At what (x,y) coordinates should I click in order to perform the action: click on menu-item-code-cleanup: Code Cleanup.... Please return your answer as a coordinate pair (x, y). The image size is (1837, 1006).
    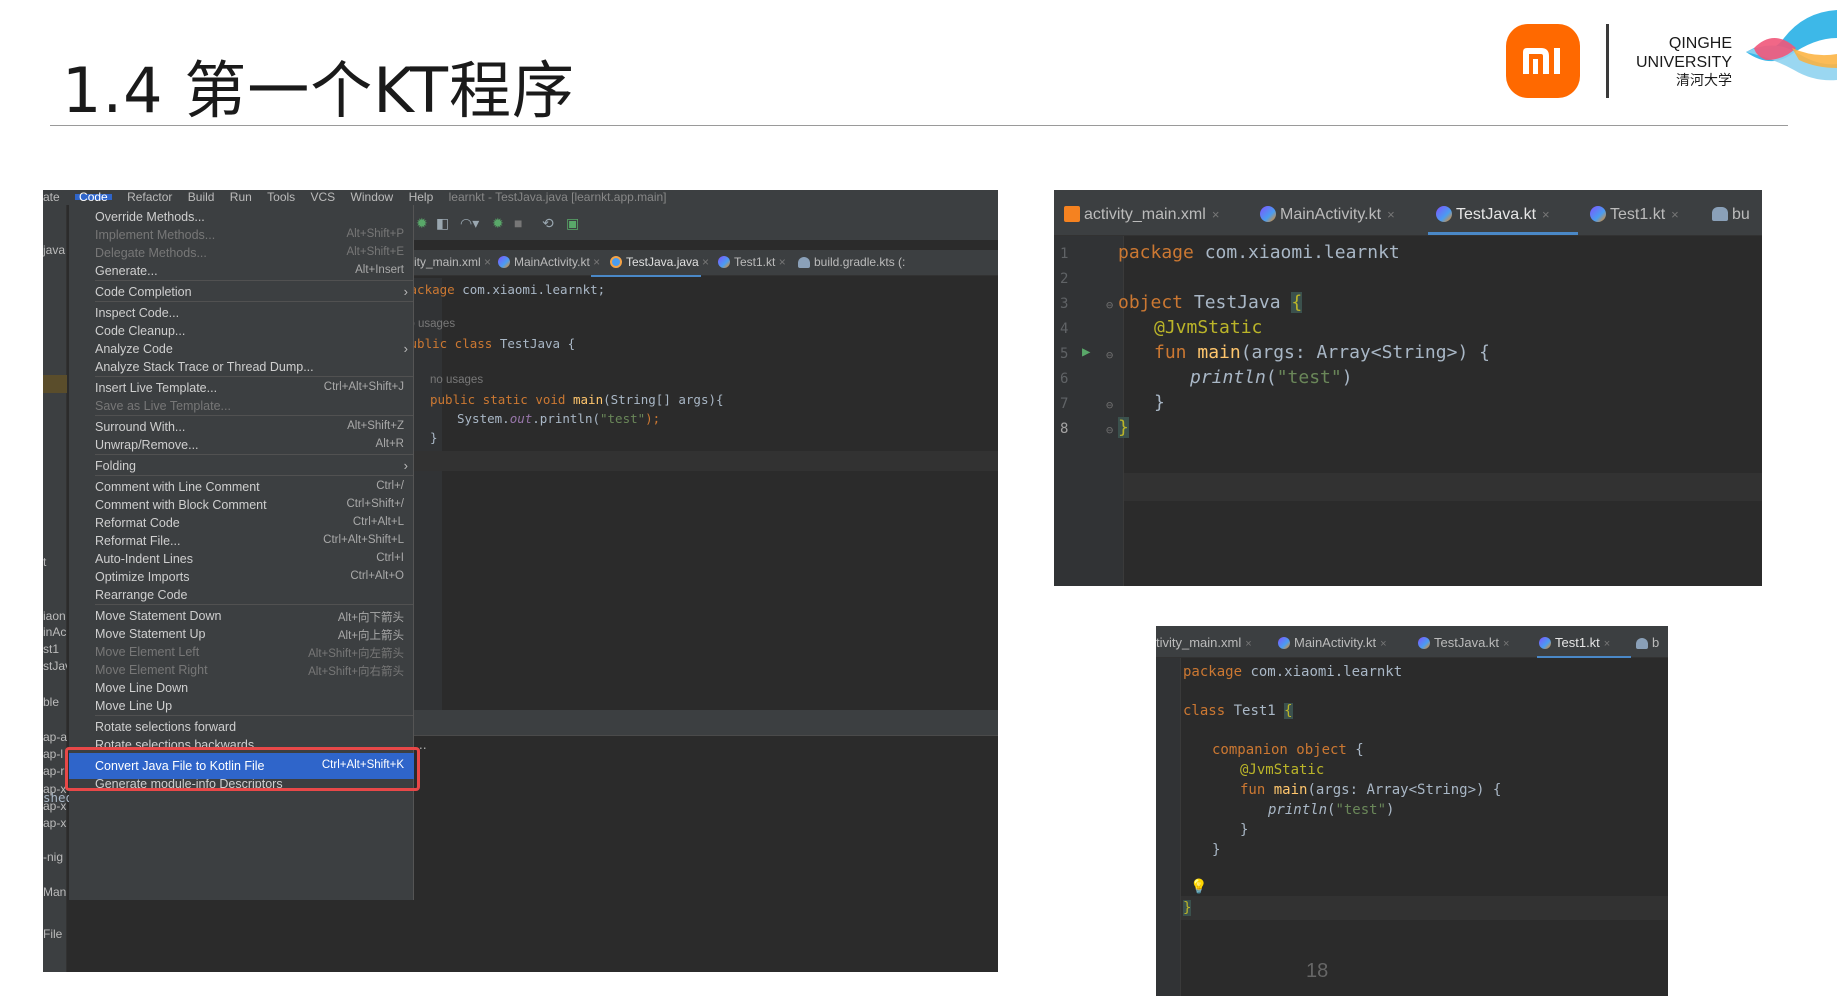
    Looking at the image, I should click on (241, 331).